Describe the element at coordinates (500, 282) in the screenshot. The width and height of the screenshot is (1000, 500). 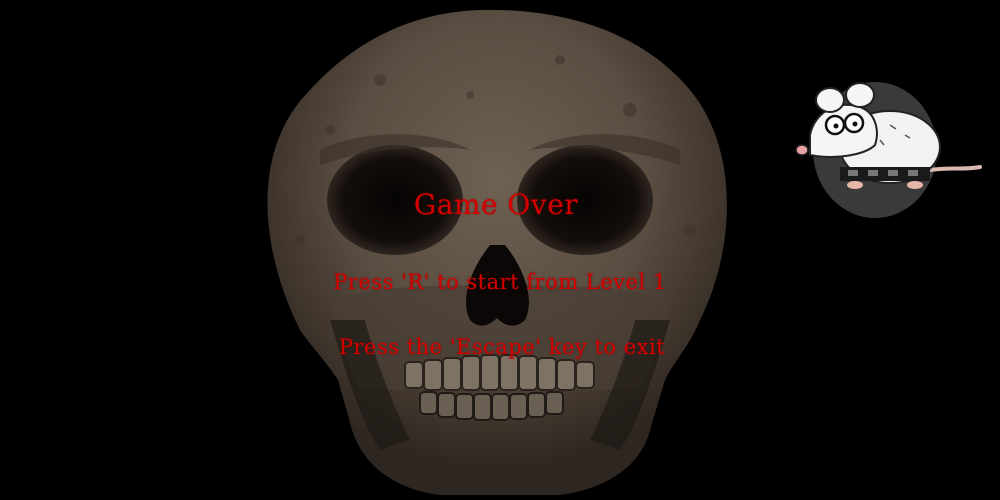
I see `restart-instruction: Press 'R' to start from Level 1` at that location.